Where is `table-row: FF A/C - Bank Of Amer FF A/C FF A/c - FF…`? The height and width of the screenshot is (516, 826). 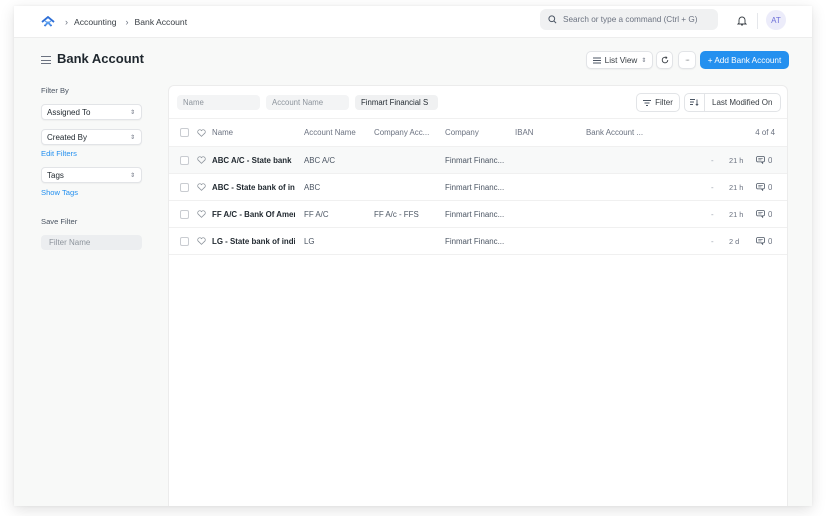
table-row: FF A/C - Bank Of Amer FF A/C FF A/c - FF… is located at coordinates (478, 214).